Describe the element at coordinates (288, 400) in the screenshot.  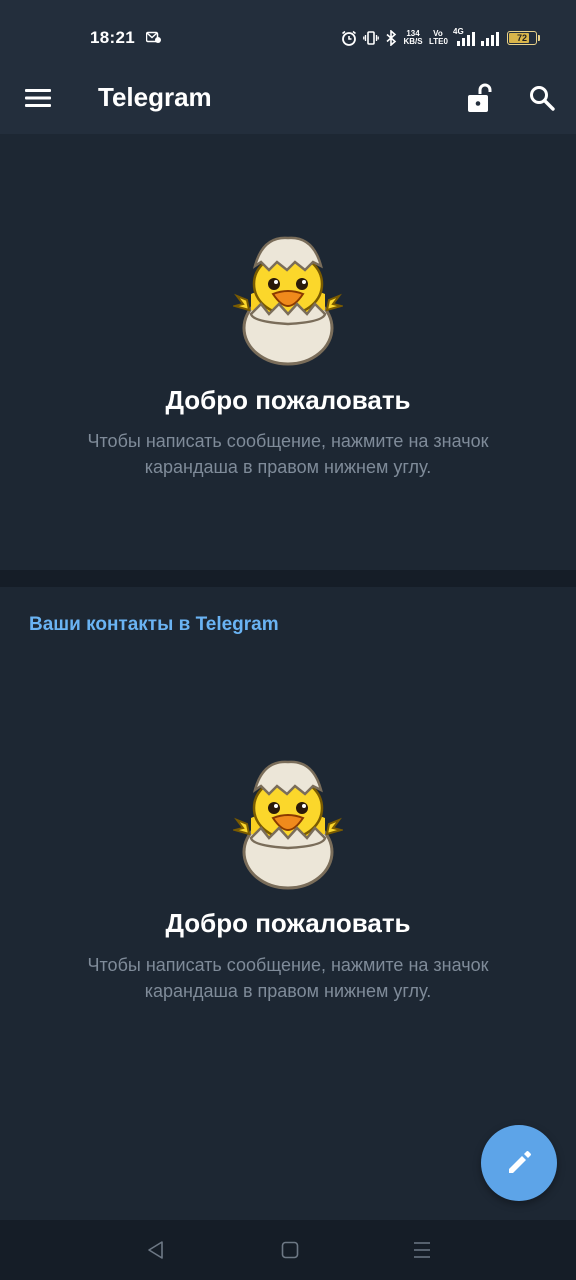
I see `welcome-title: Добро пожаловать` at that location.